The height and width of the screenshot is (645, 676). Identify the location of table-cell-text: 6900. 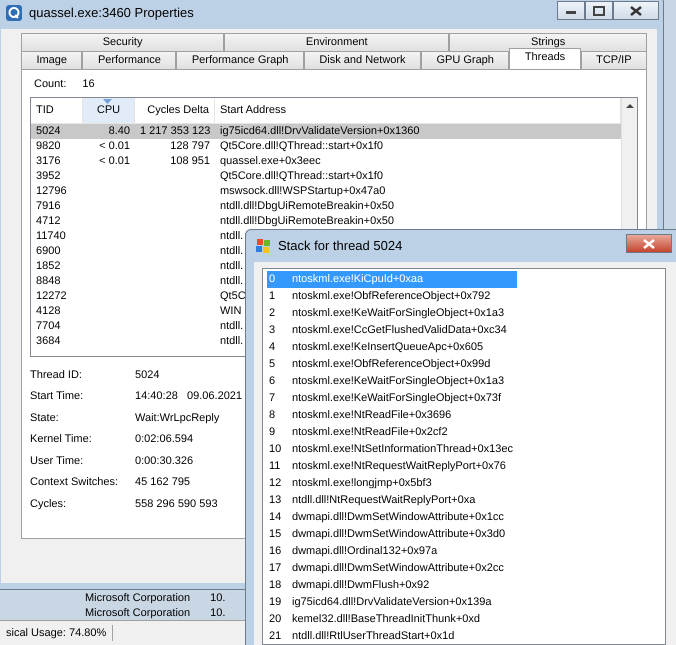
(48, 251).